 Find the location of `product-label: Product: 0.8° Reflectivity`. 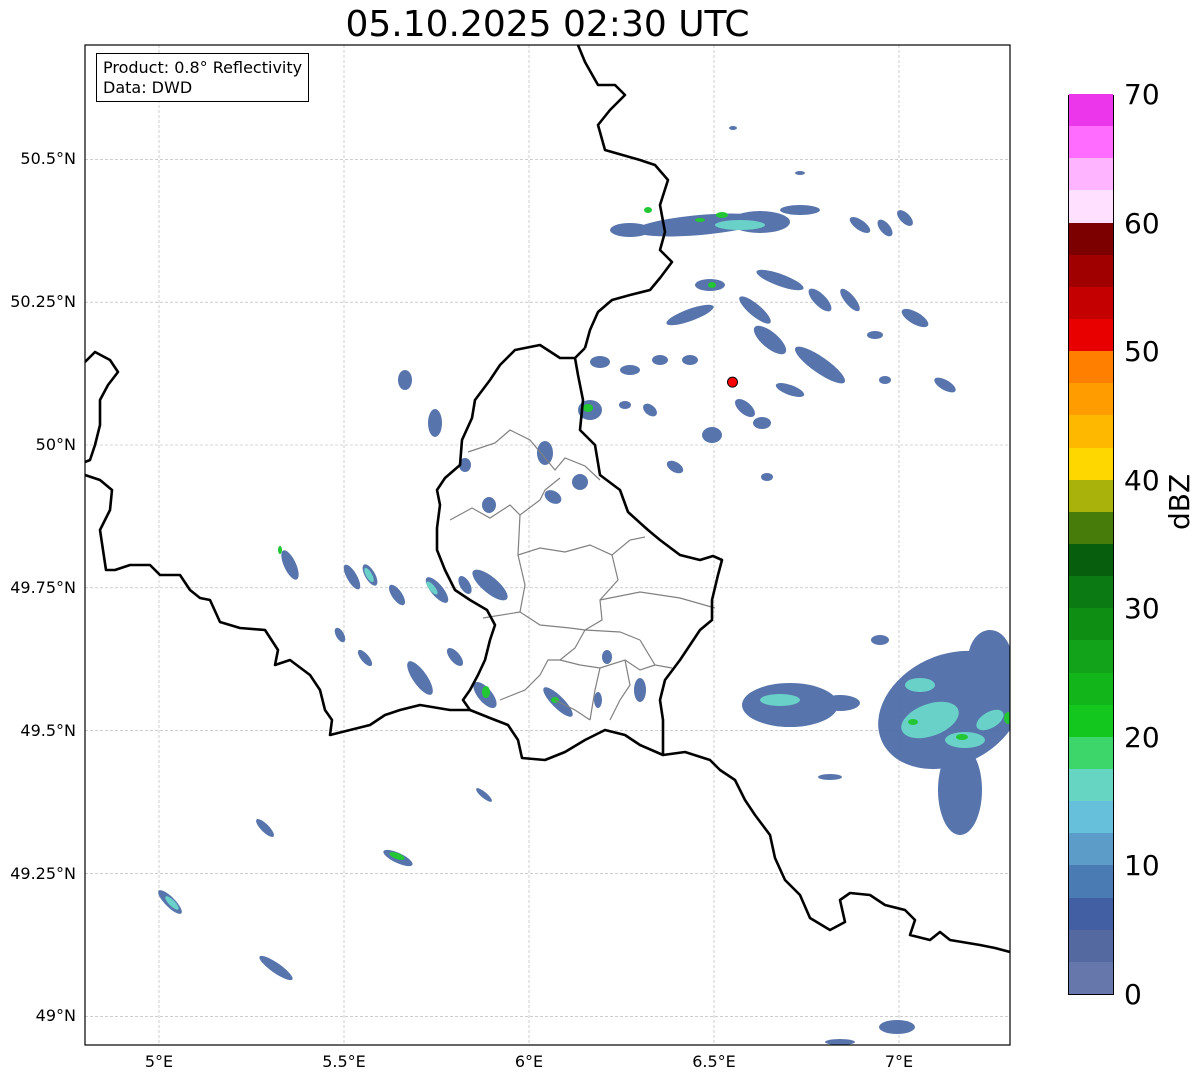

product-label: Product: 0.8° Reflectivity is located at coordinates (203, 67).